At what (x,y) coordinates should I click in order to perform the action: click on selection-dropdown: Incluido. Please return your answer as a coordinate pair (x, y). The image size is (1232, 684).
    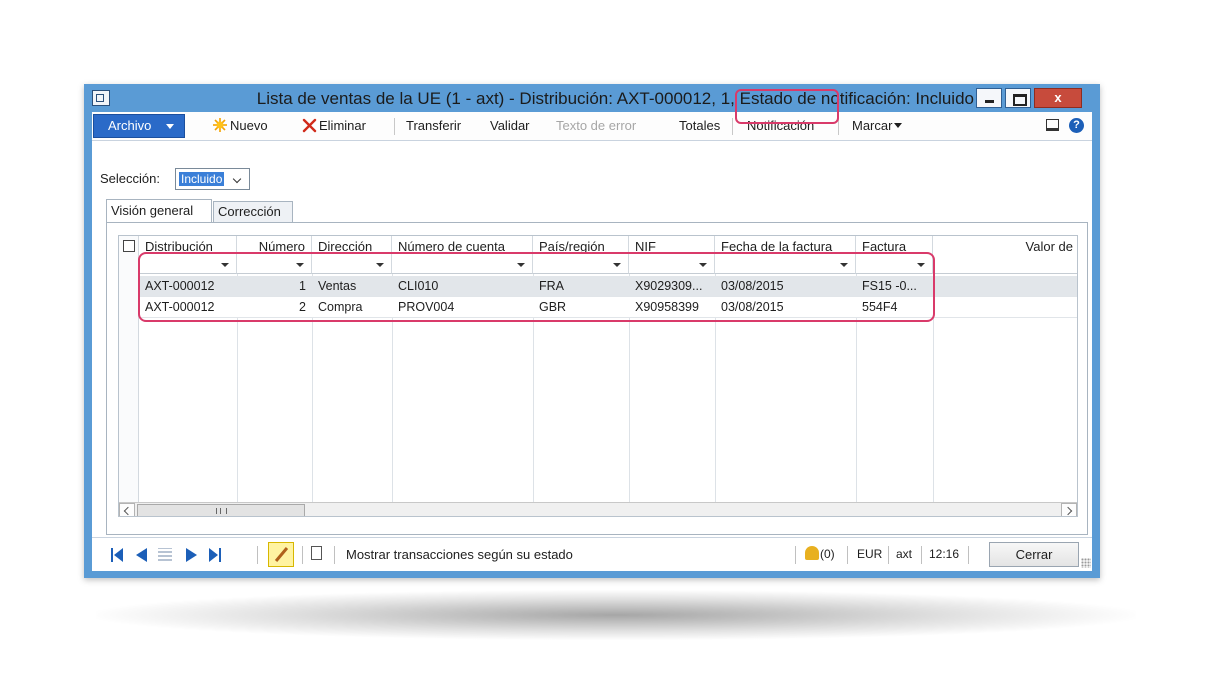
    Looking at the image, I should click on (212, 179).